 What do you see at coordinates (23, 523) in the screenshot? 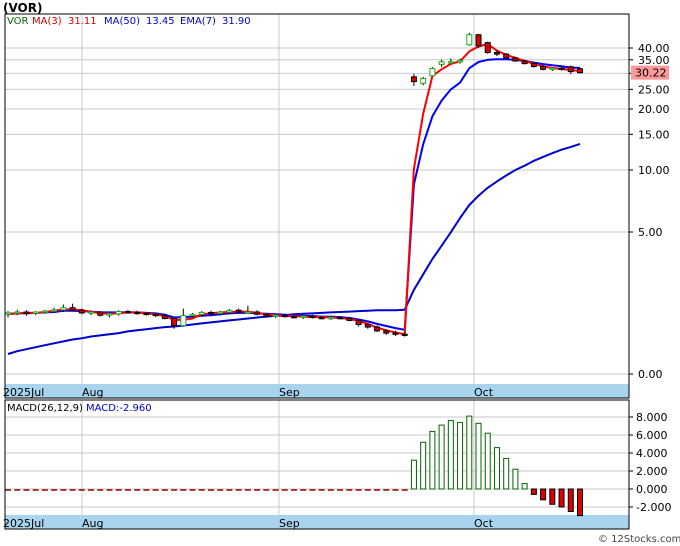
I see `macd-x-label: 2025Jul` at bounding box center [23, 523].